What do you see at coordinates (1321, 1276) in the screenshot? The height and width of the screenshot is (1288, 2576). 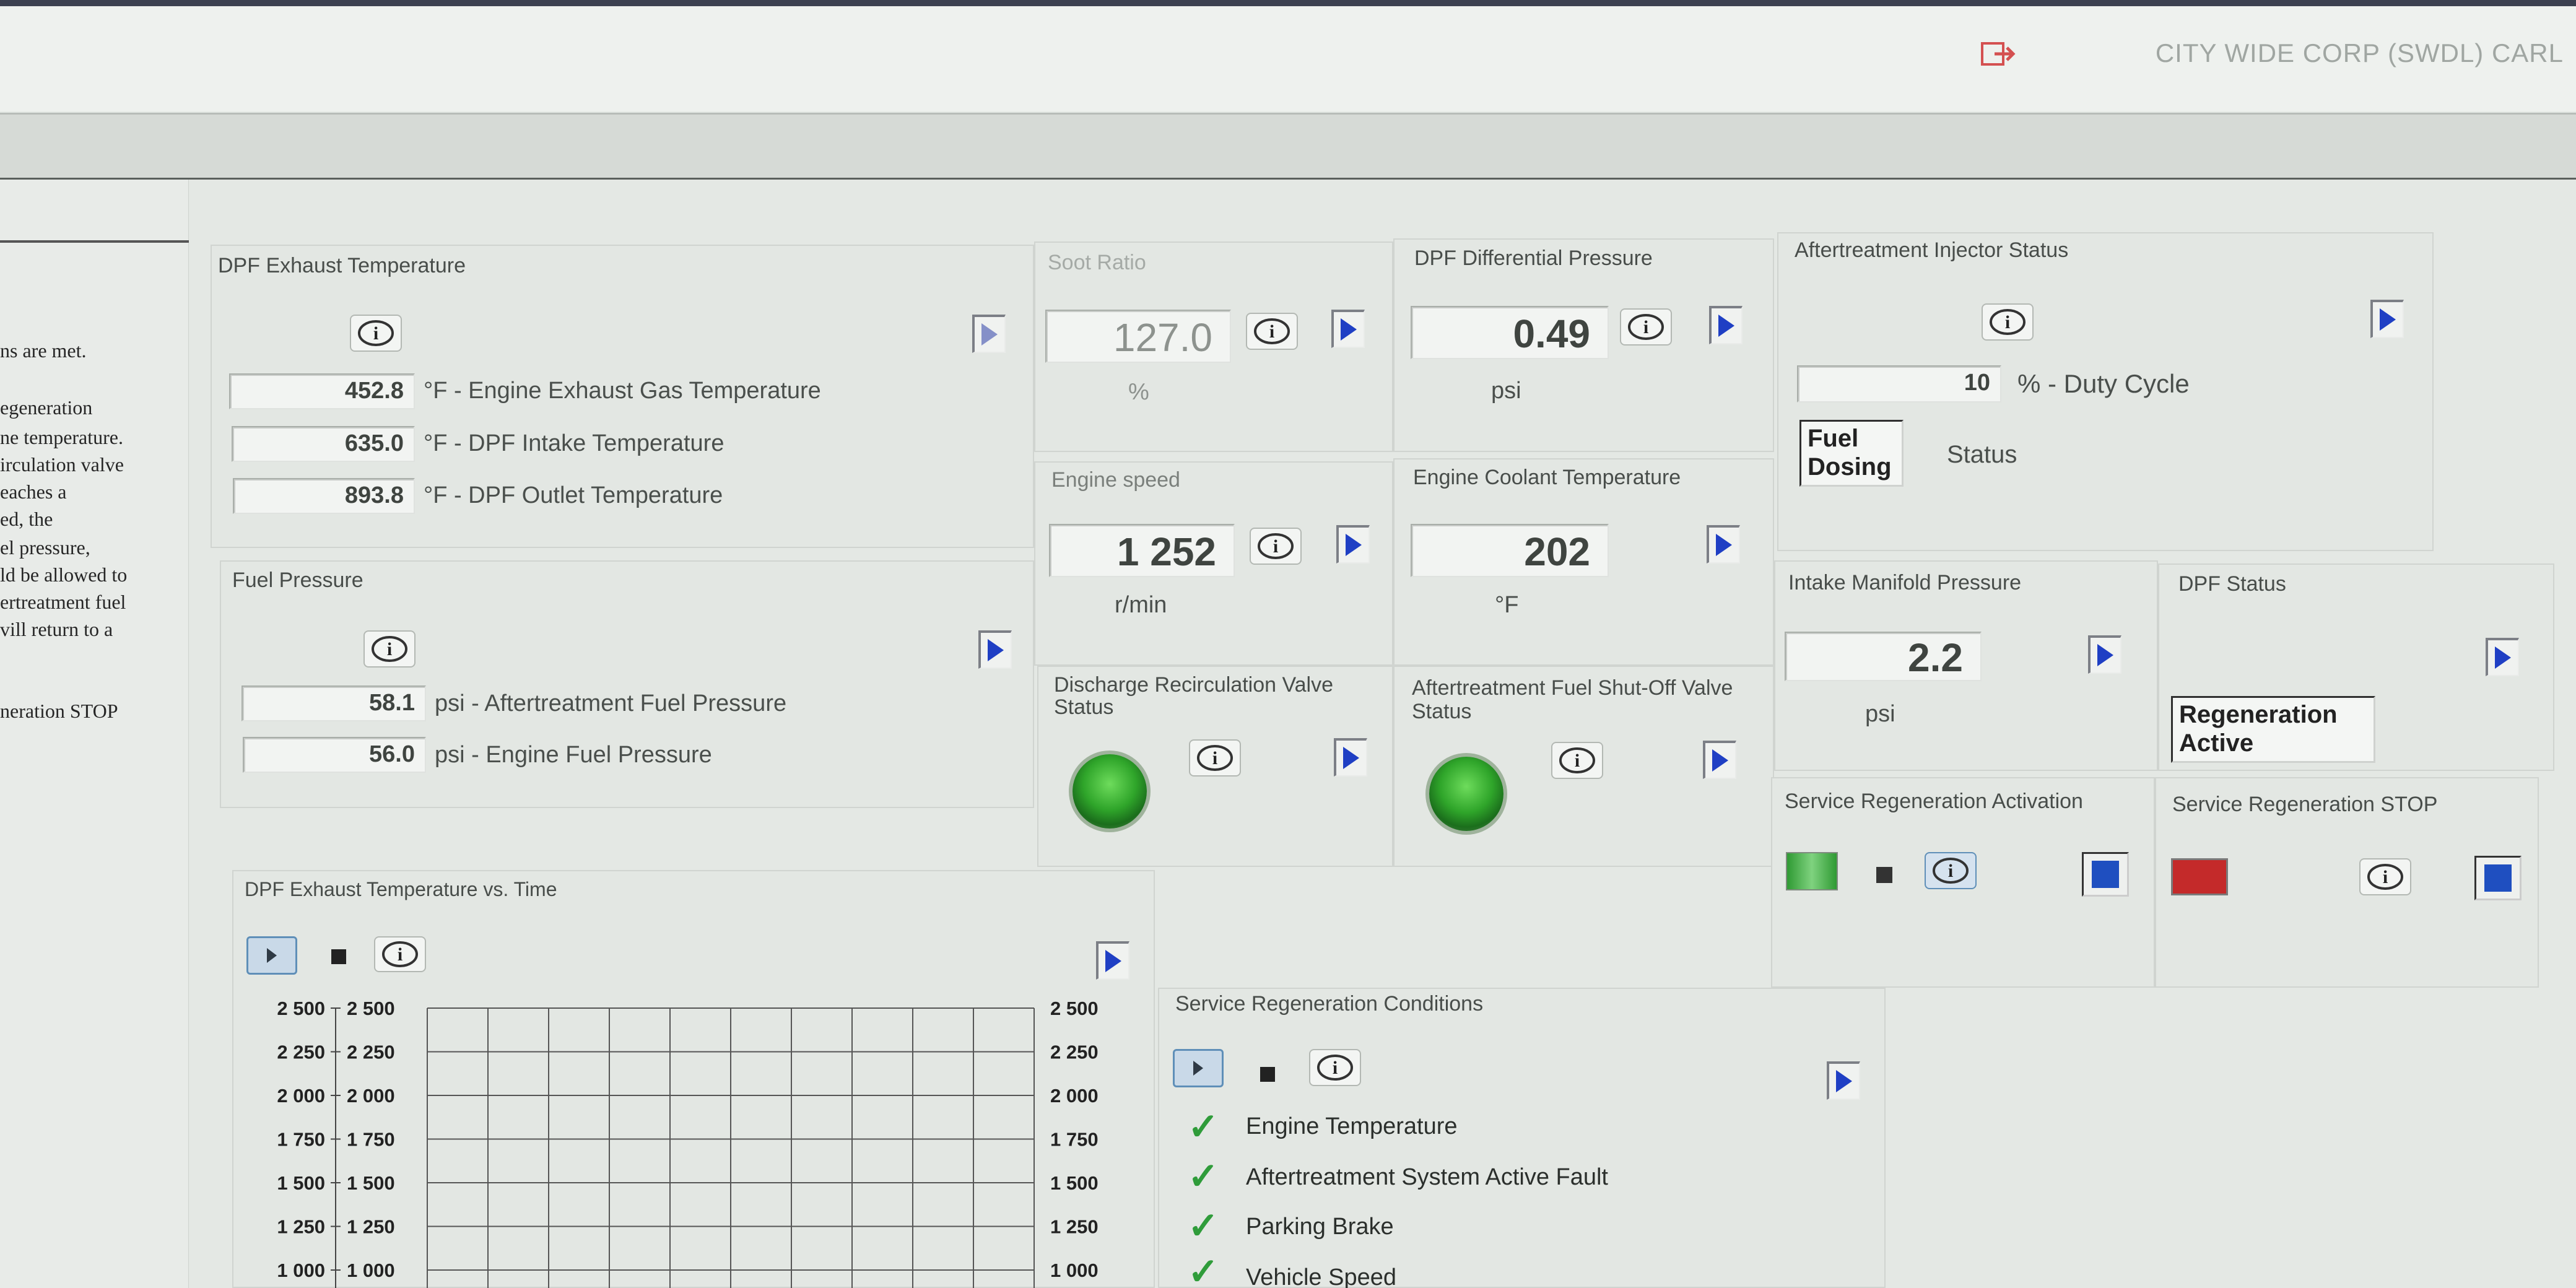 I see `condition-label: Vehicle Speed` at bounding box center [1321, 1276].